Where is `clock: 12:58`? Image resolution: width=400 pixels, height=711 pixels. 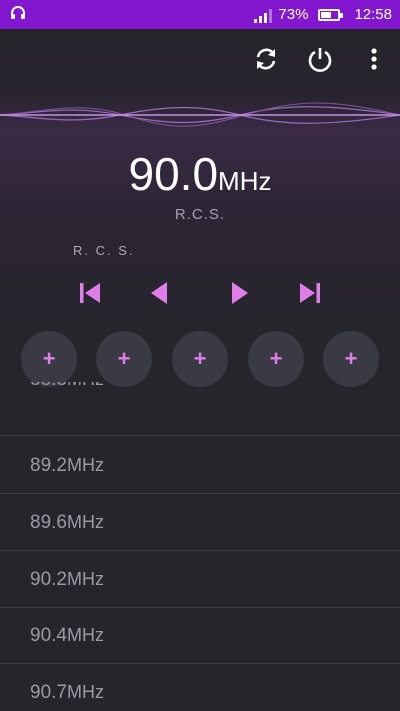 clock: 12:58 is located at coordinates (373, 14).